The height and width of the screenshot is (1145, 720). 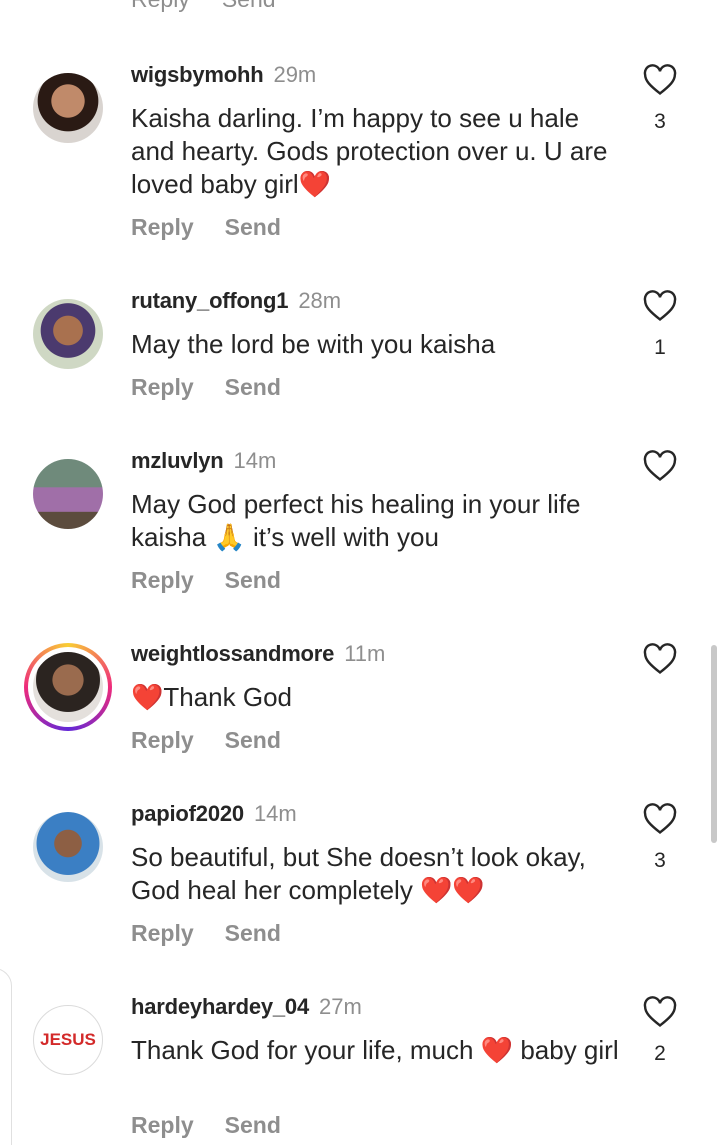 I want to click on pray-emoji: 🙏, so click(x=229, y=537).